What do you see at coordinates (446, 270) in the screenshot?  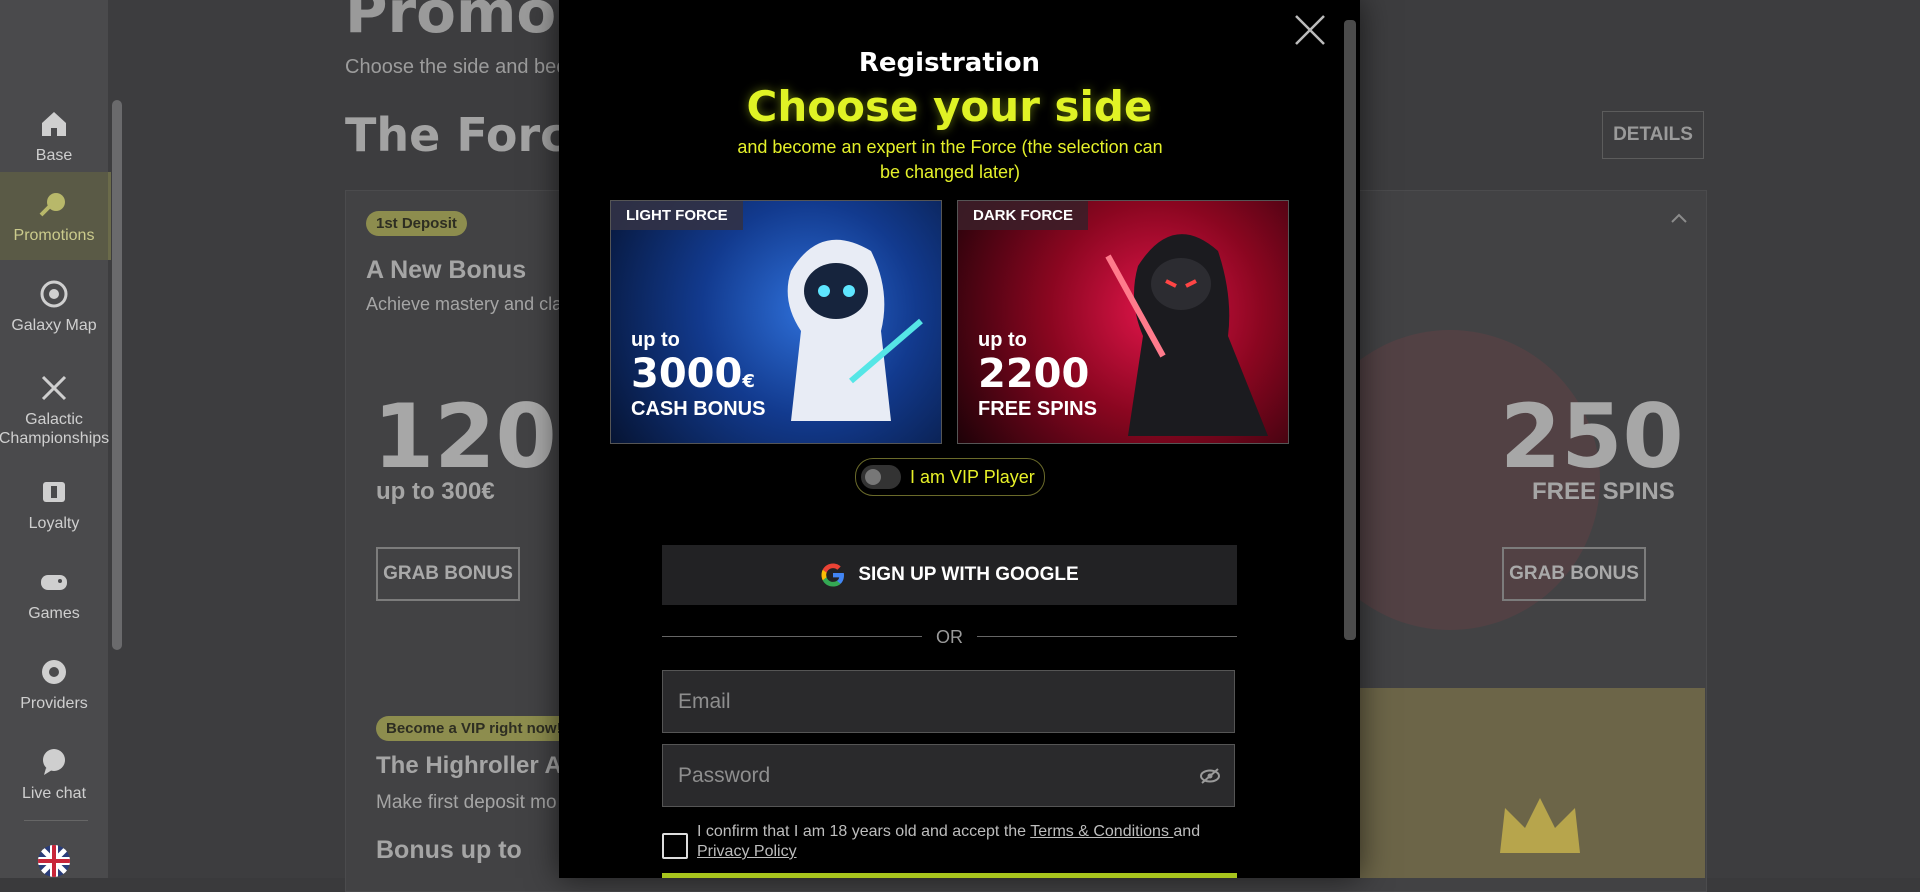 I see `bonus-title: A New Bonus` at bounding box center [446, 270].